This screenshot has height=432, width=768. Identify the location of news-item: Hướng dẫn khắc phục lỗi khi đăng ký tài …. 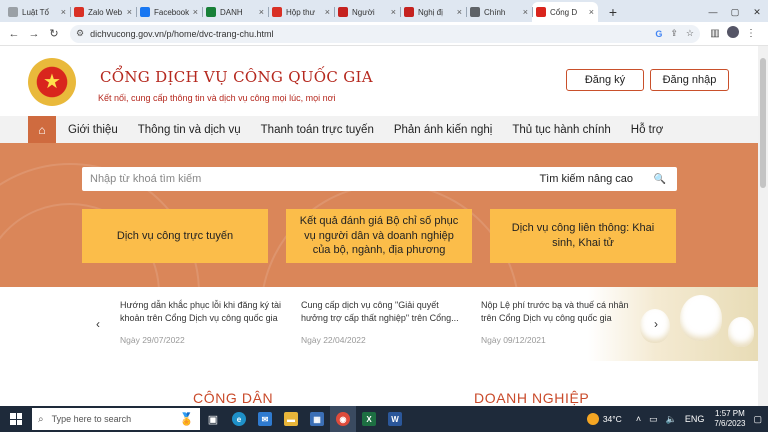
(201, 322).